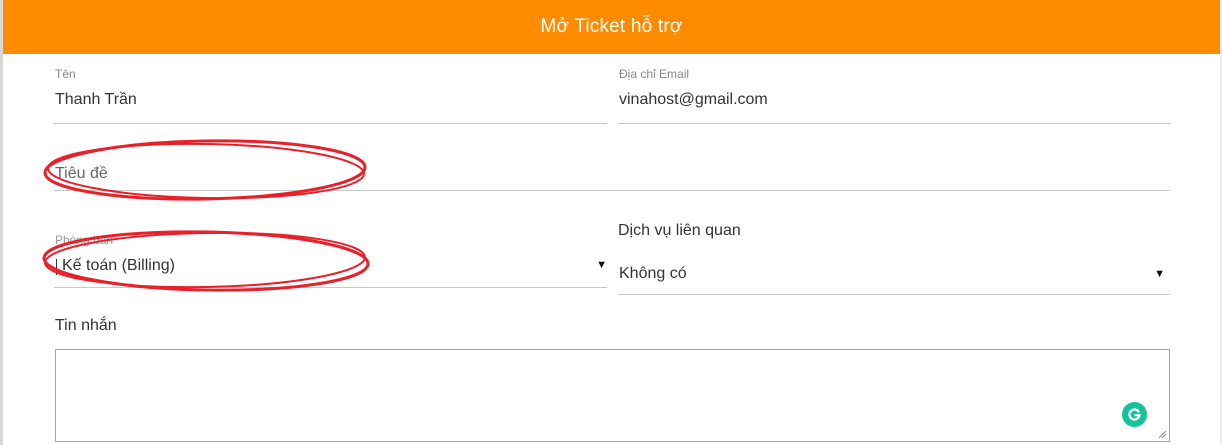 The image size is (1222, 445). I want to click on message-label: Tin nhắn, so click(86, 325).